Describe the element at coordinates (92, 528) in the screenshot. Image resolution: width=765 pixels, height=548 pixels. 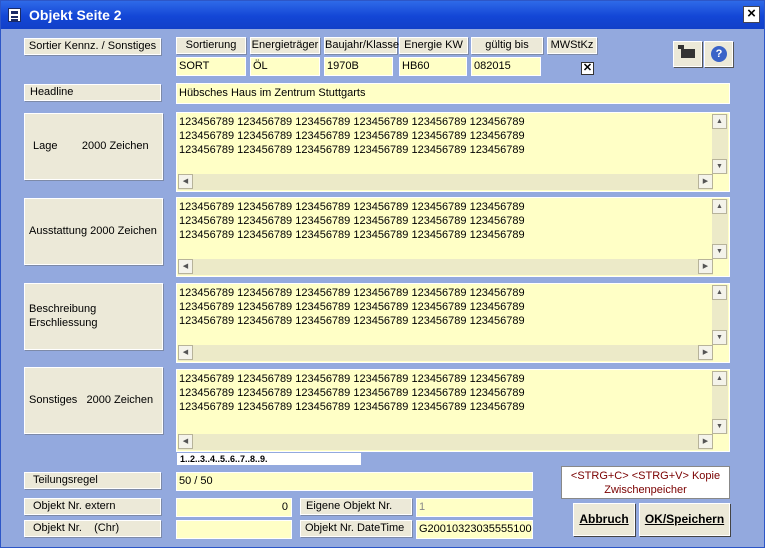
I see `objekt-chr-label: Objekt Nr. (Chr)` at that location.